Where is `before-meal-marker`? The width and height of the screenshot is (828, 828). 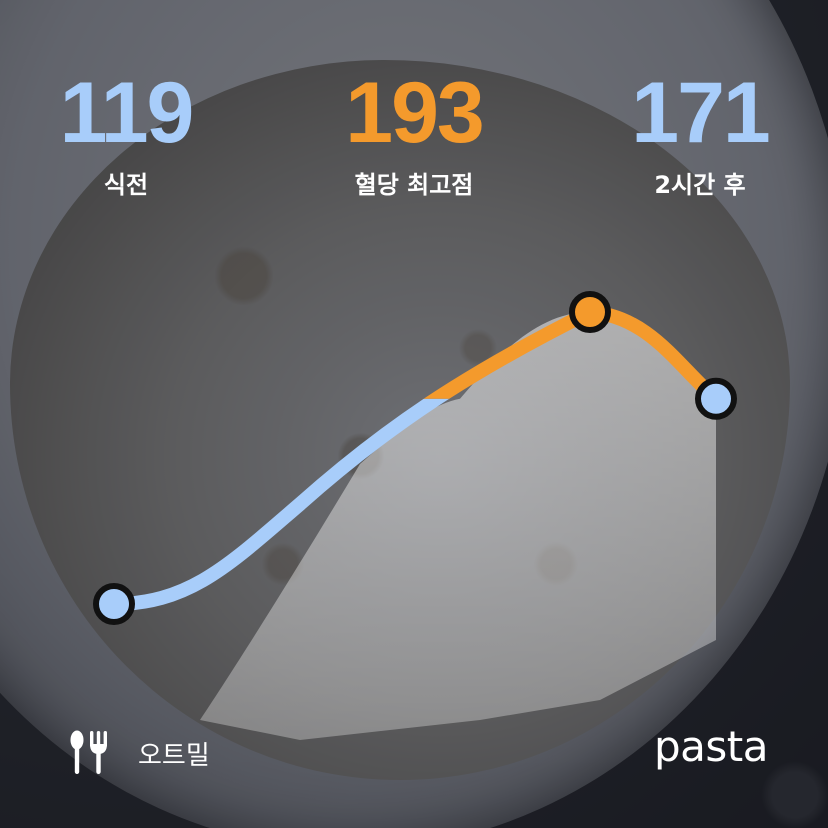
before-meal-marker is located at coordinates (114, 604).